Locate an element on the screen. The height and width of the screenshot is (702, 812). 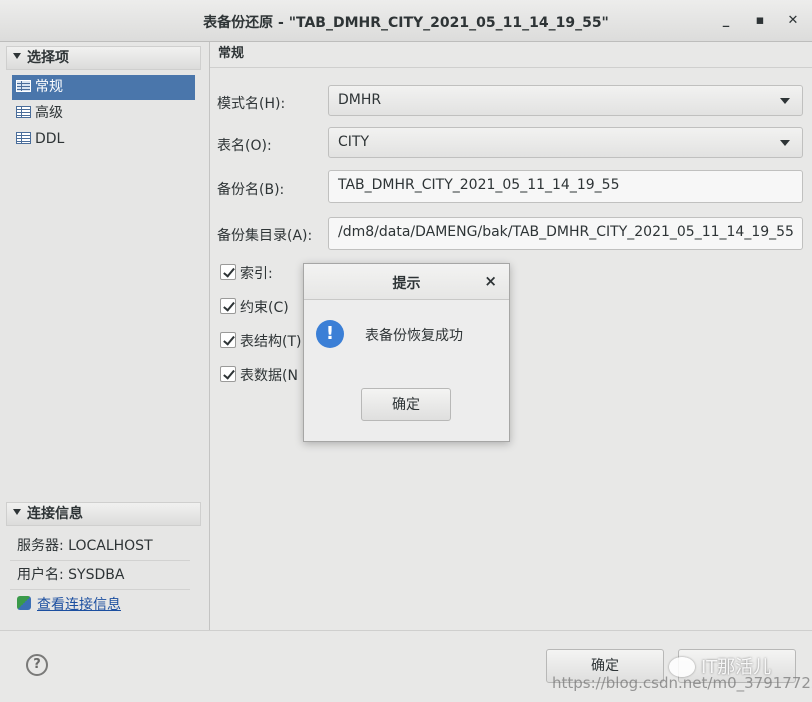
constraint-checkbox: 约束(C) is located at coordinates (254, 308).